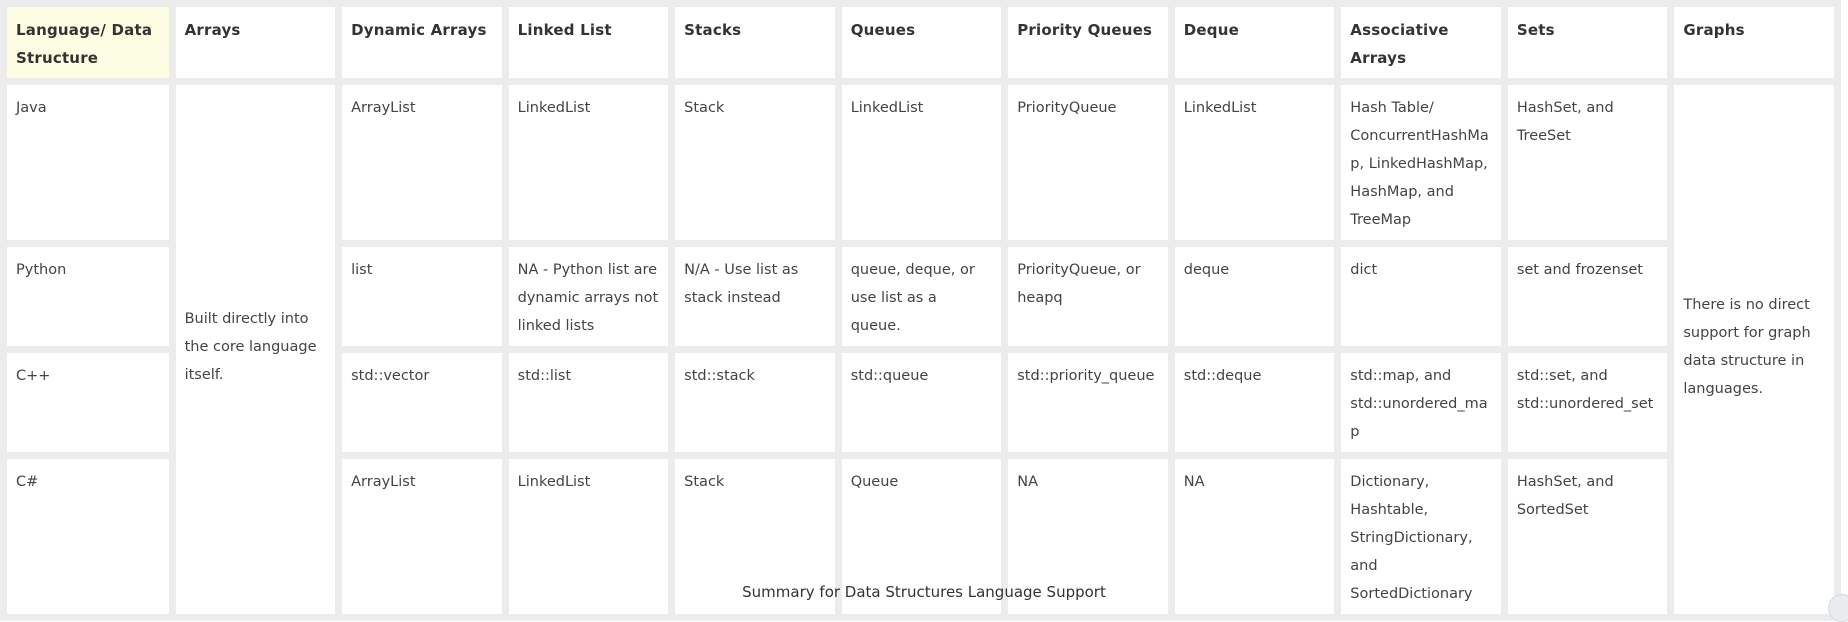 This screenshot has width=1848, height=622. Describe the element at coordinates (1254, 162) in the screenshot. I see `cell-deque: LinkedList` at that location.